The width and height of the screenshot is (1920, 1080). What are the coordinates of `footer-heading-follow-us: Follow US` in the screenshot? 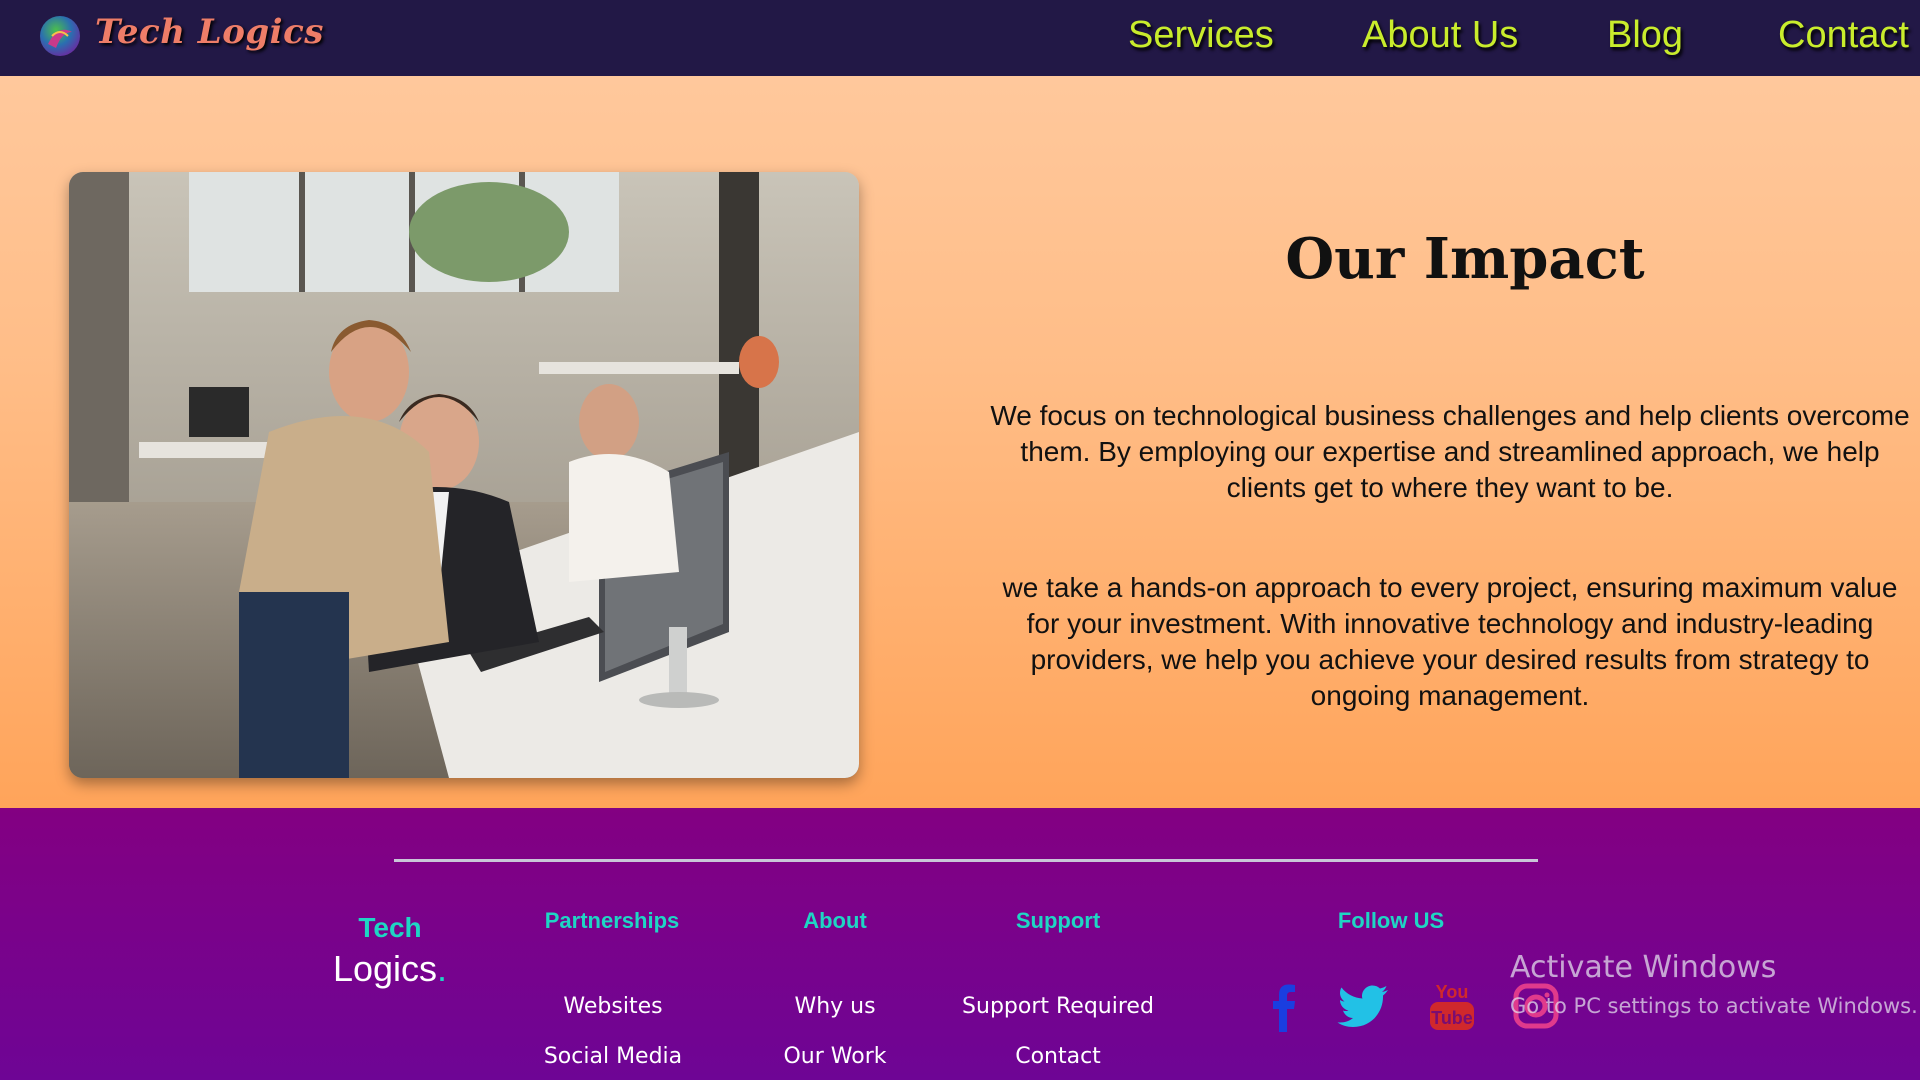 It's located at (1391, 920).